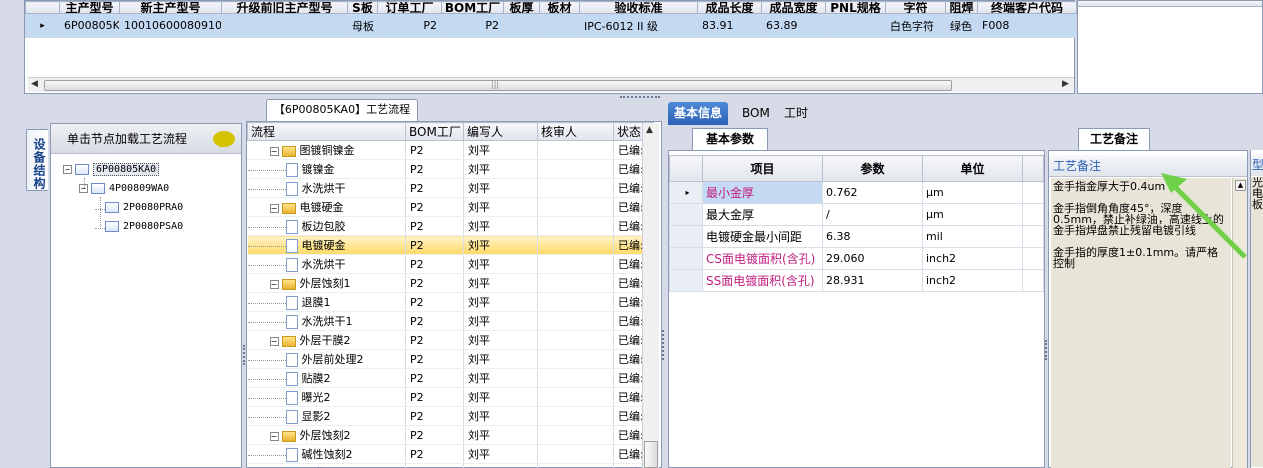 The height and width of the screenshot is (468, 1263). What do you see at coordinates (326, 150) in the screenshot?
I see `flow-step-cell: − 图镀铜镍金` at bounding box center [326, 150].